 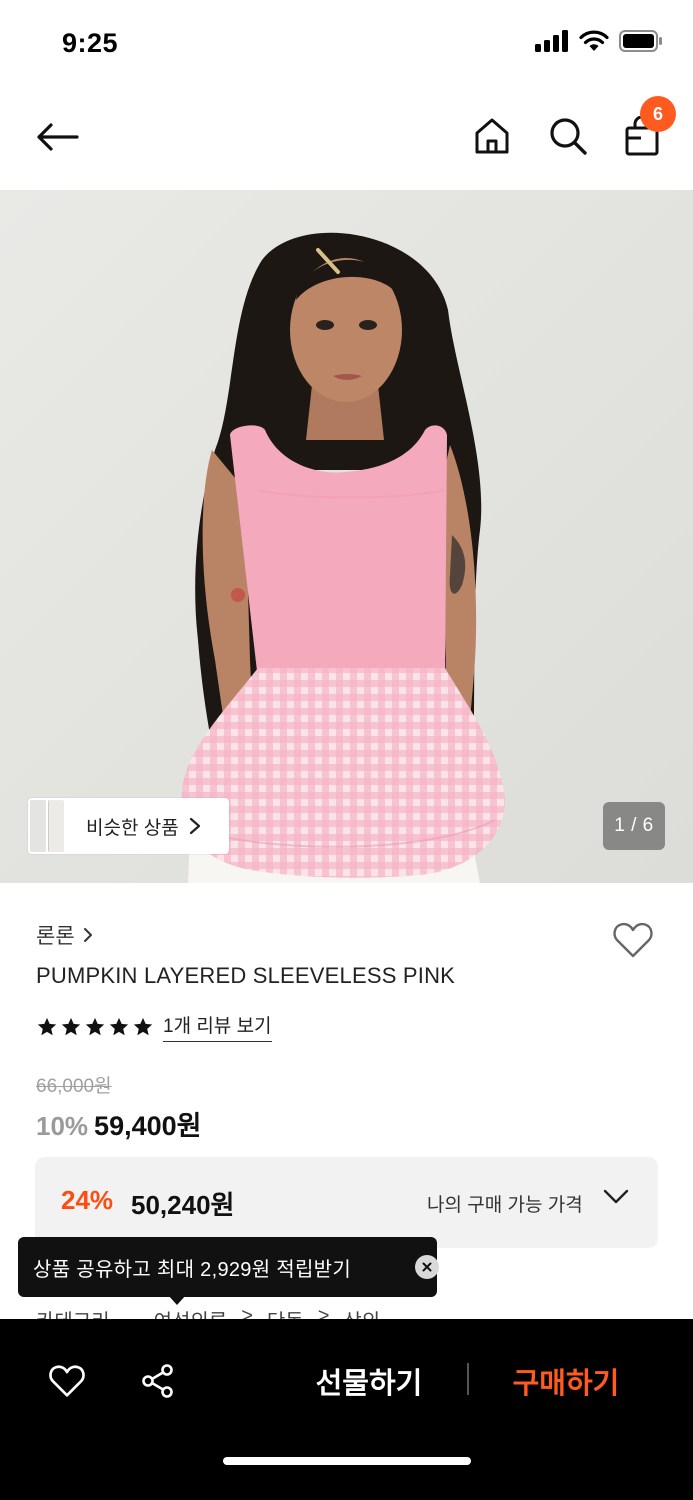 I want to click on wifi-icon, so click(x=594, y=40).